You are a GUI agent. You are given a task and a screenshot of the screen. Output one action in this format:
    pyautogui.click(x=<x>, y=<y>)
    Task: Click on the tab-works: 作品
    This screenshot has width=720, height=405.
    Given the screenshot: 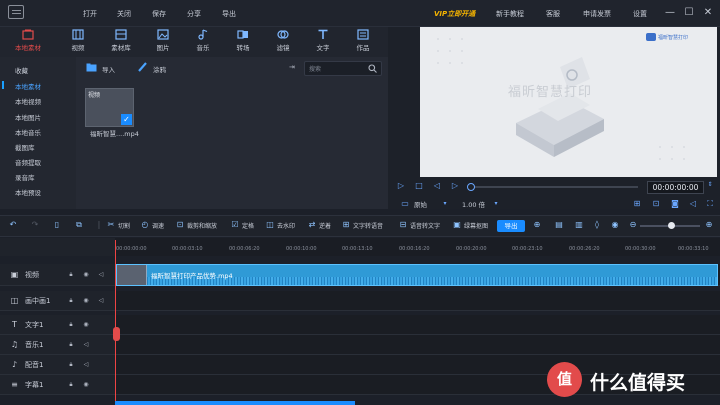 What is the action you would take?
    pyautogui.click(x=363, y=42)
    